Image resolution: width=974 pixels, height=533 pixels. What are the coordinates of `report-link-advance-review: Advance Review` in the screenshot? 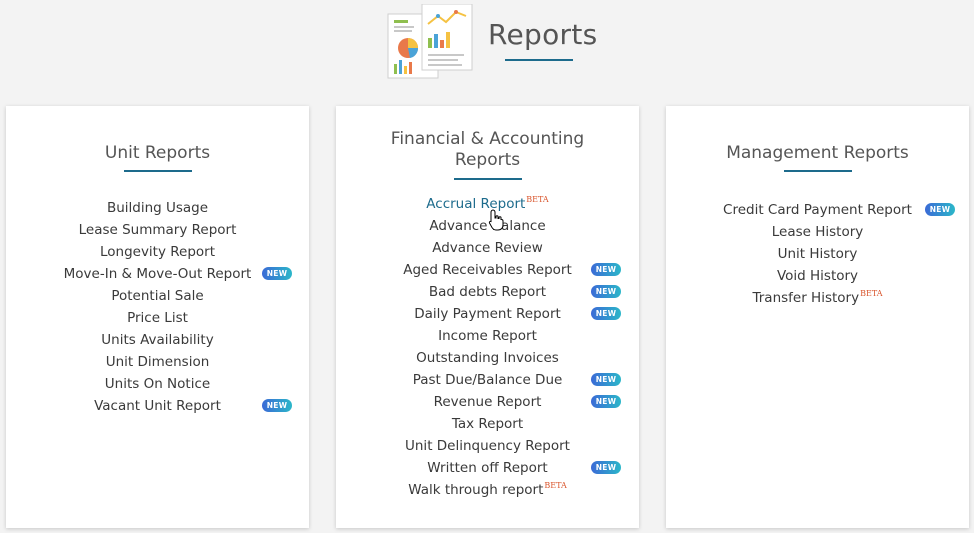 It's located at (487, 248).